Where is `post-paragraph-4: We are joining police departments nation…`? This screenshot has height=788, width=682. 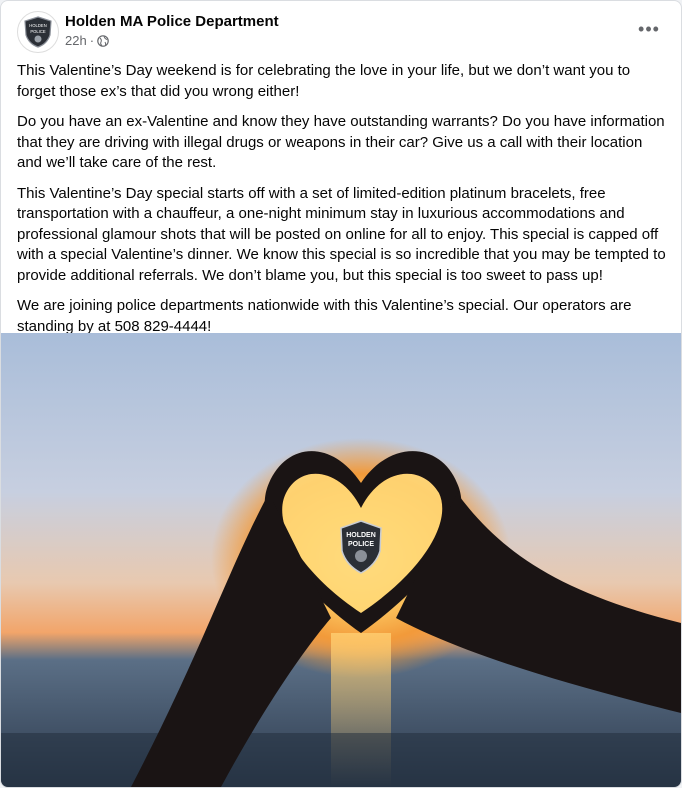
post-paragraph-4: We are joining police departments nation… is located at coordinates (324, 316).